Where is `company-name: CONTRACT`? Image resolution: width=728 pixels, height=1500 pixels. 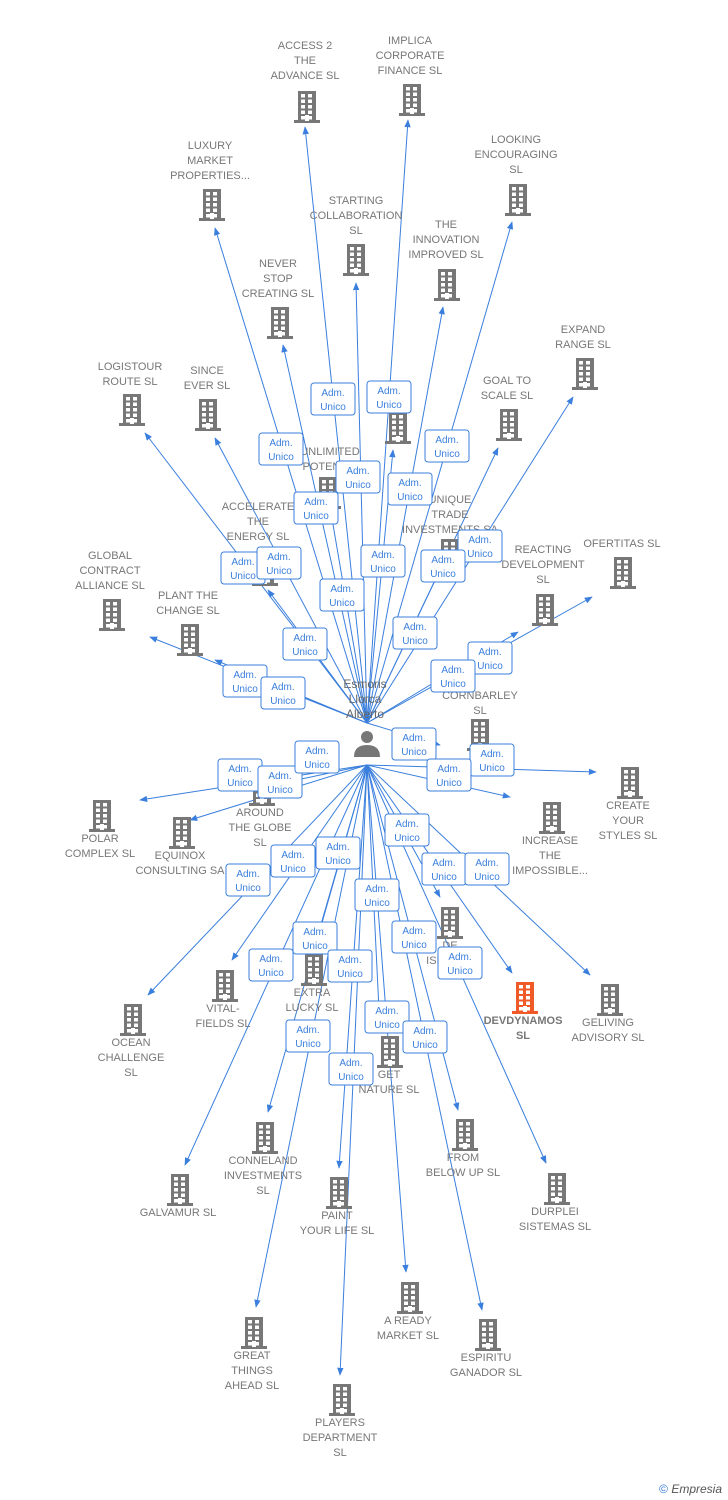
company-name: CONTRACT is located at coordinates (109, 571).